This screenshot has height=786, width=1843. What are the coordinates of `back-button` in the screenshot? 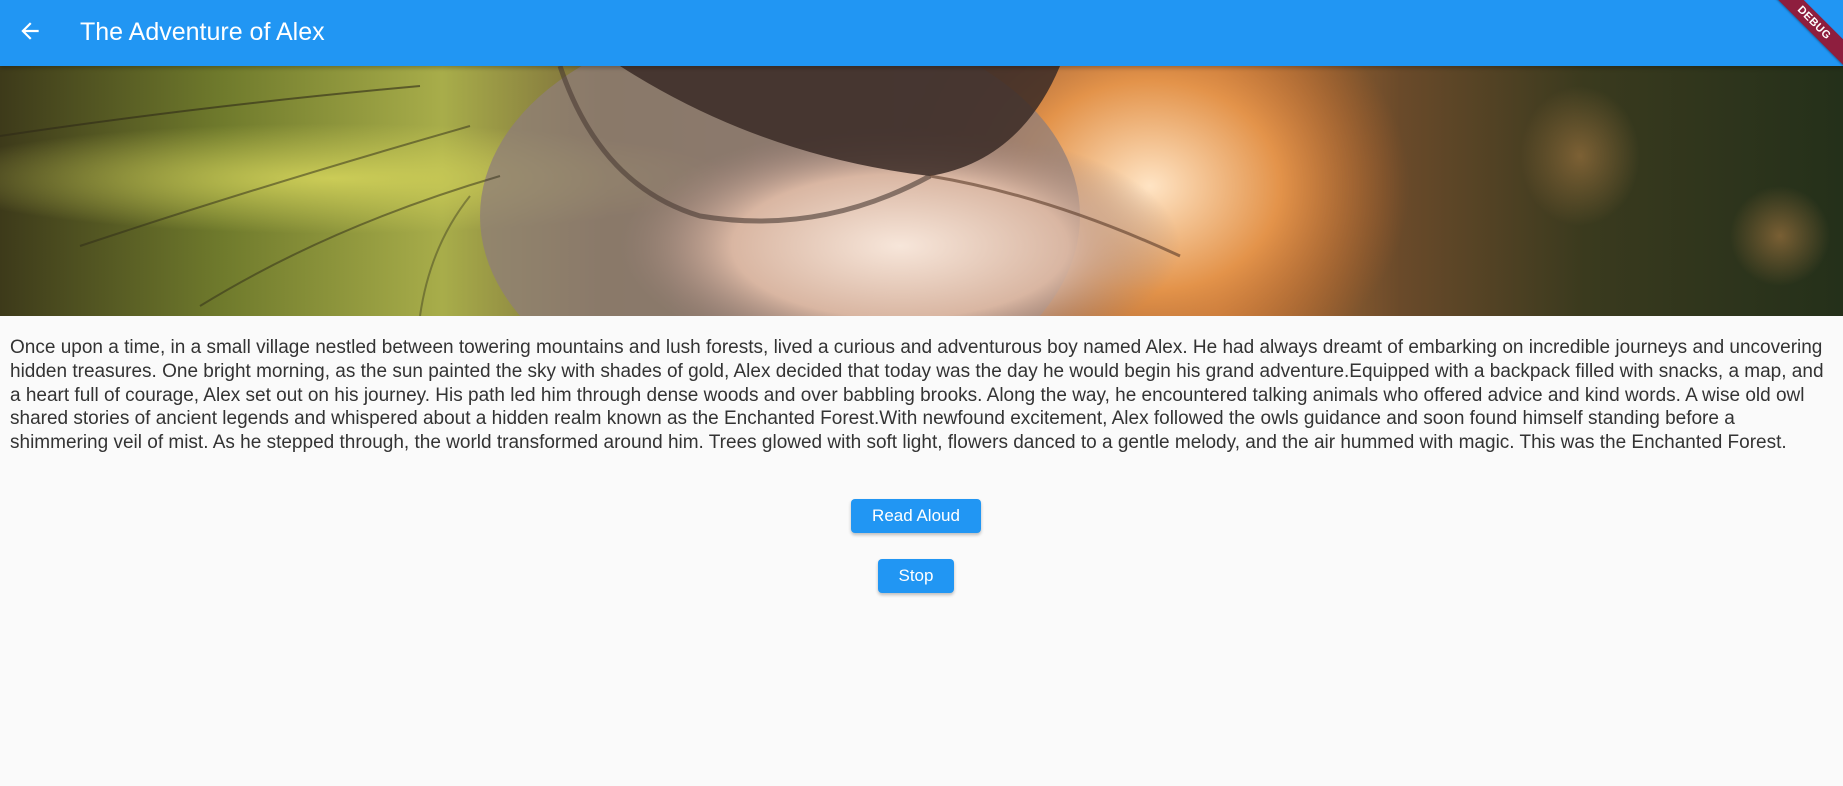 It's located at (30, 33).